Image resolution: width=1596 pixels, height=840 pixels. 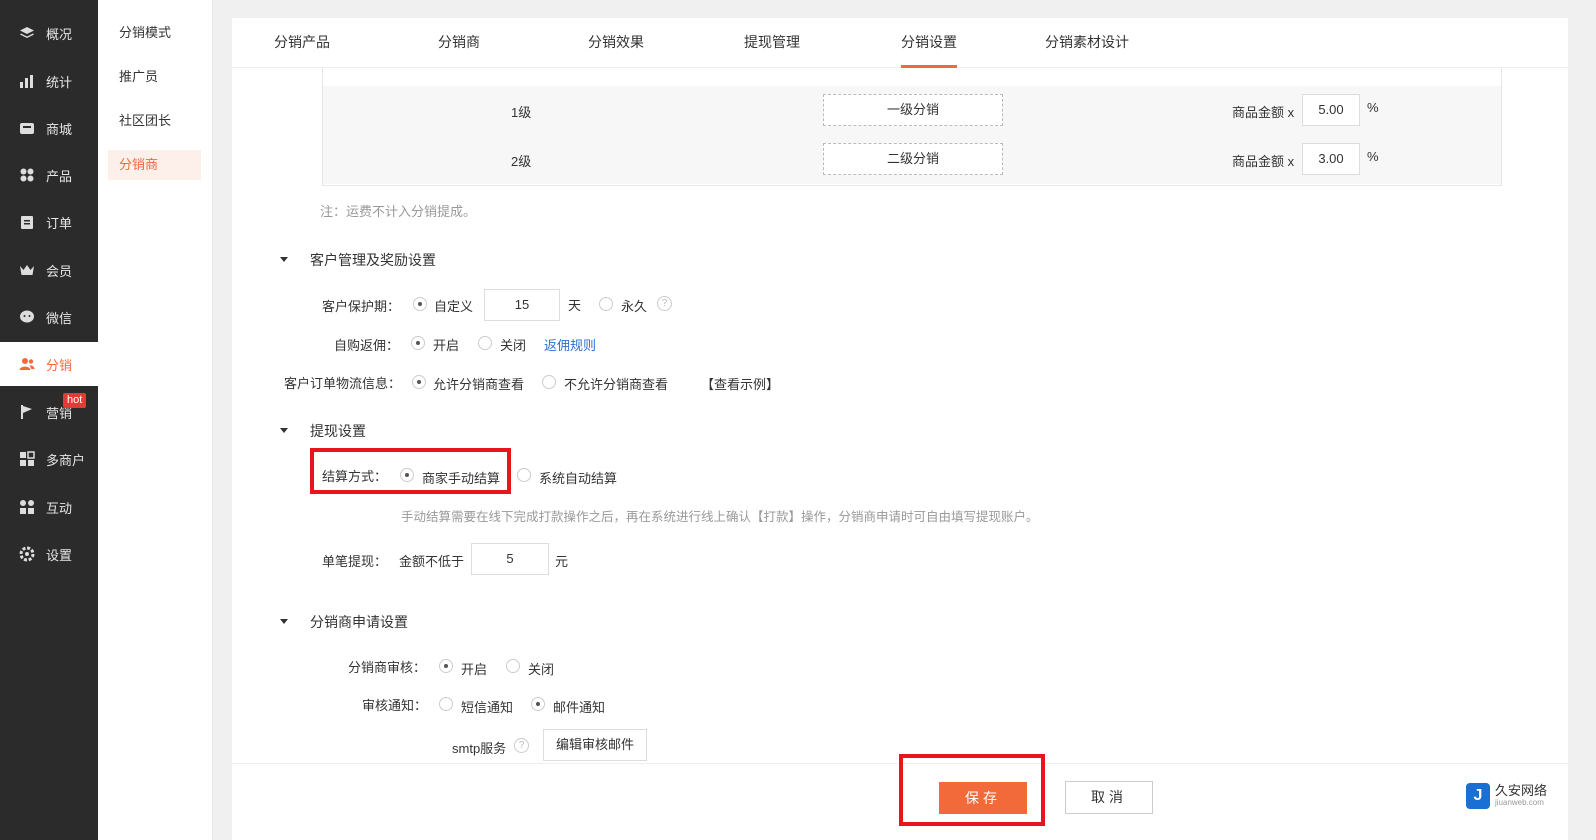 What do you see at coordinates (27, 270) in the screenshot?
I see `crown-icon` at bounding box center [27, 270].